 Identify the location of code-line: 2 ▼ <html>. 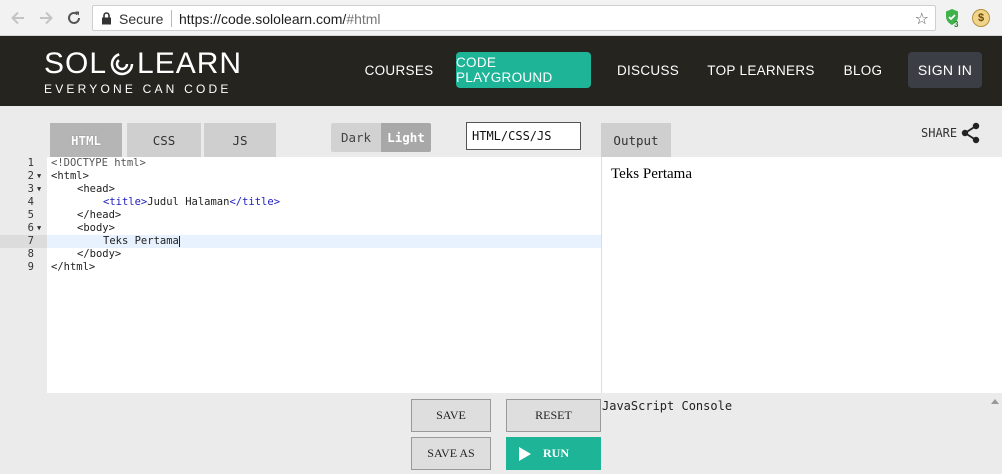
(300, 176).